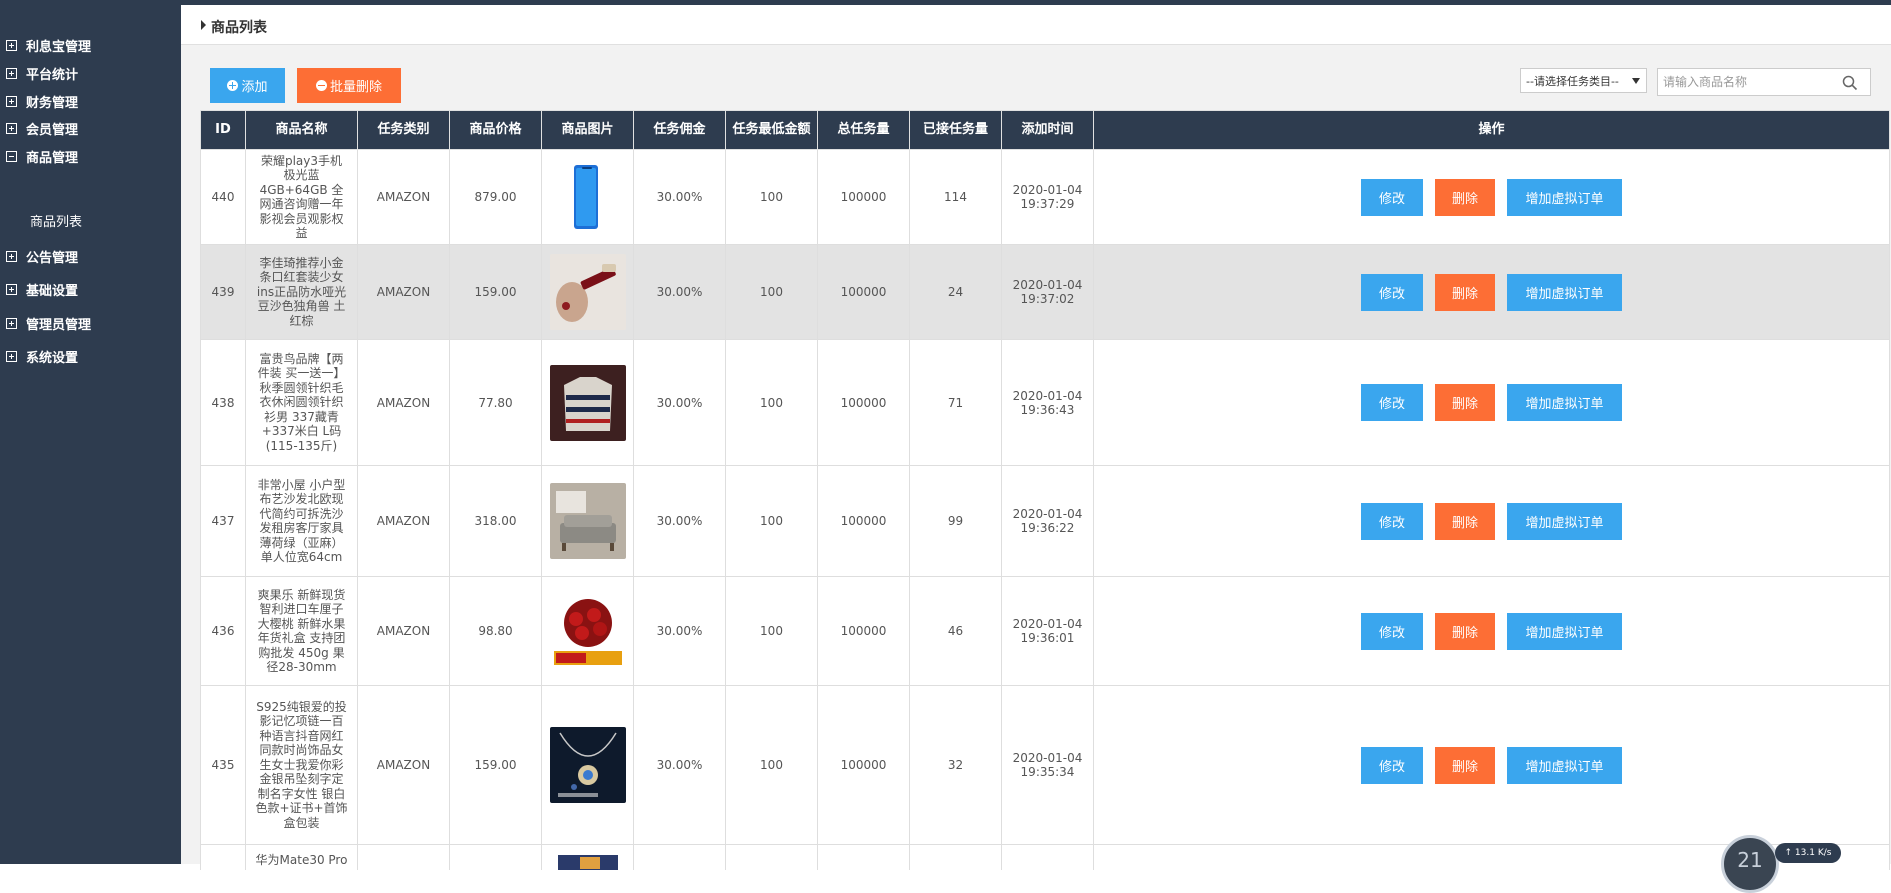 Image resolution: width=1891 pixels, height=893 pixels. I want to click on sidebar-item-label: 利息宝管理, so click(59, 47).